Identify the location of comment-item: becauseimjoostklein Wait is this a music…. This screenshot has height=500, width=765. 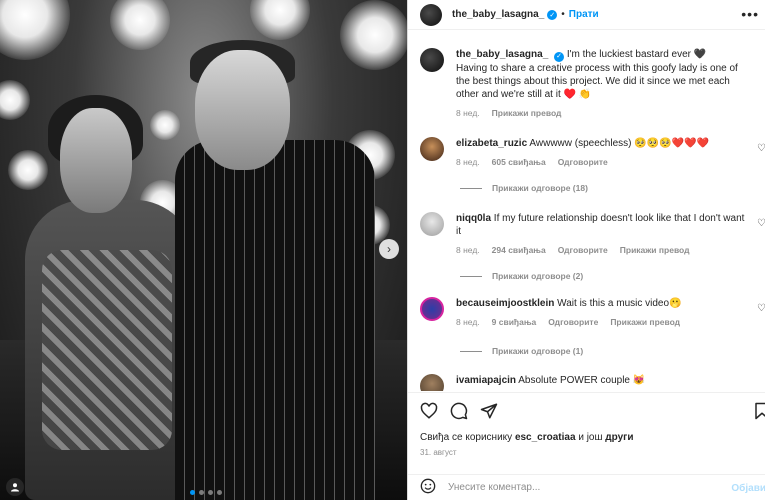
(592, 313).